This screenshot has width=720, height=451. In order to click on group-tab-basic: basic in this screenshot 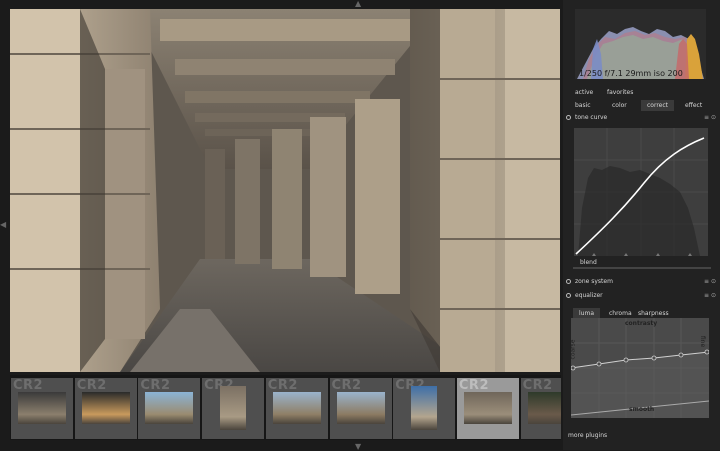, I will do `click(583, 105)`.